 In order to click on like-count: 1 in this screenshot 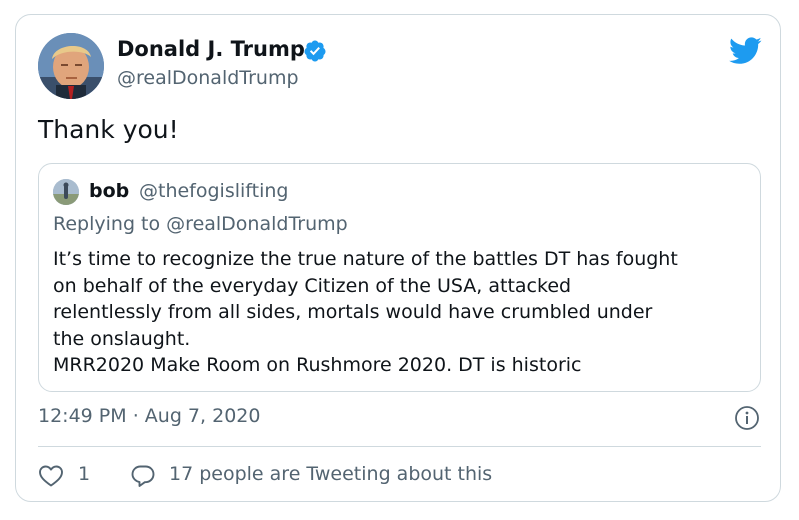, I will do `click(84, 474)`.